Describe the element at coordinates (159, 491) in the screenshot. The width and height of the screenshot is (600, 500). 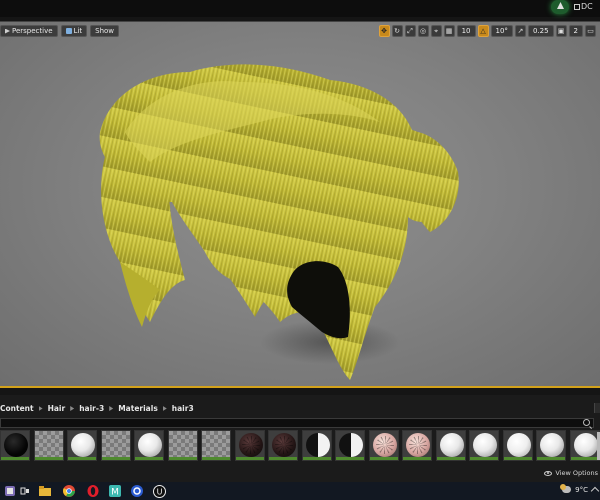
I see `unreal-engine-icon: U` at that location.